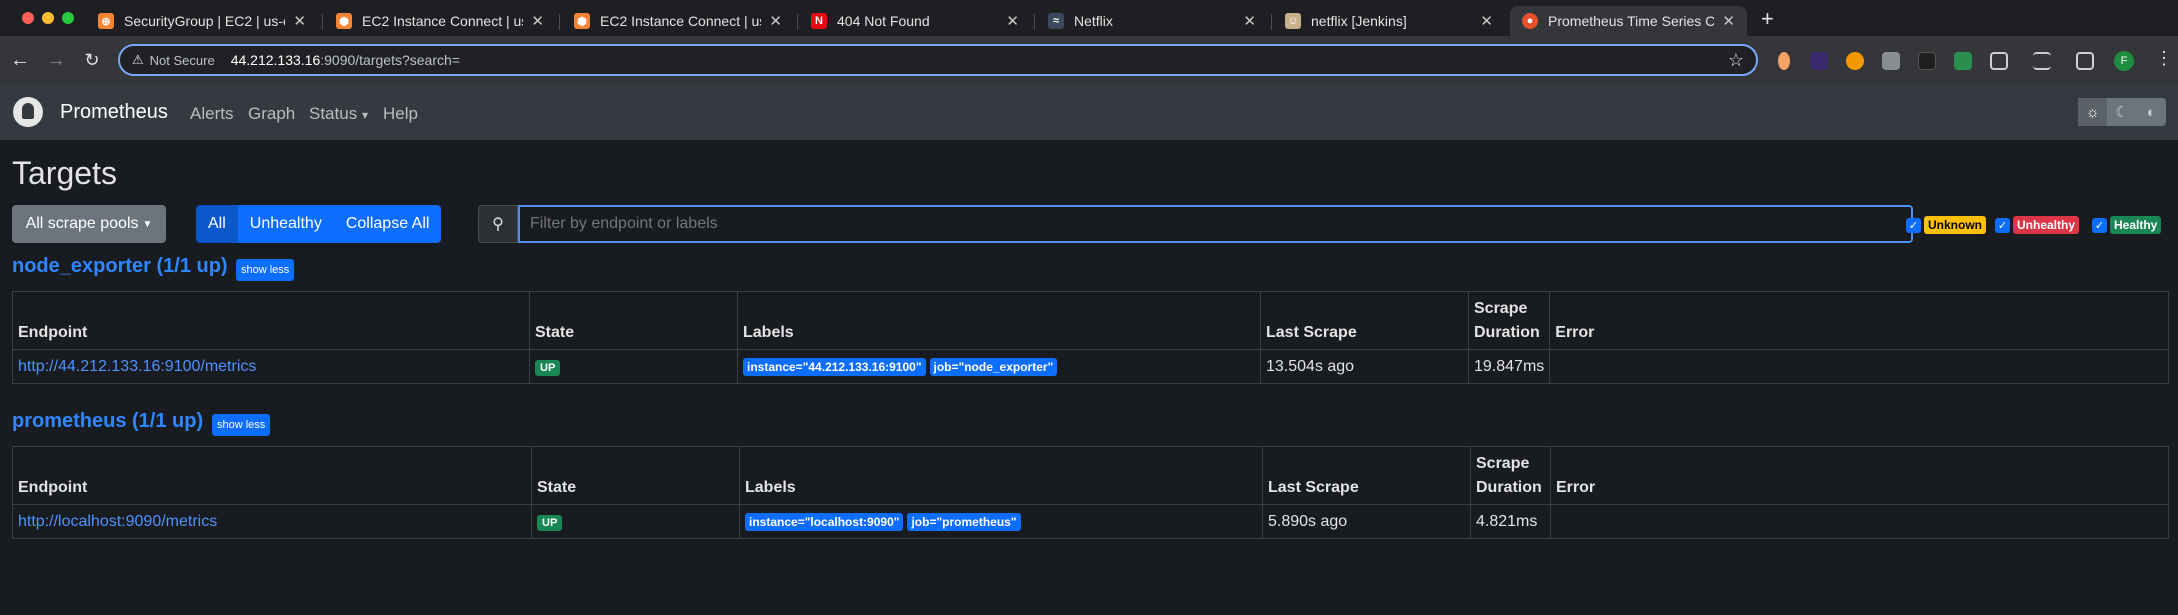  Describe the element at coordinates (387, 224) in the screenshot. I see `collapse-all-button: Collapse All` at that location.